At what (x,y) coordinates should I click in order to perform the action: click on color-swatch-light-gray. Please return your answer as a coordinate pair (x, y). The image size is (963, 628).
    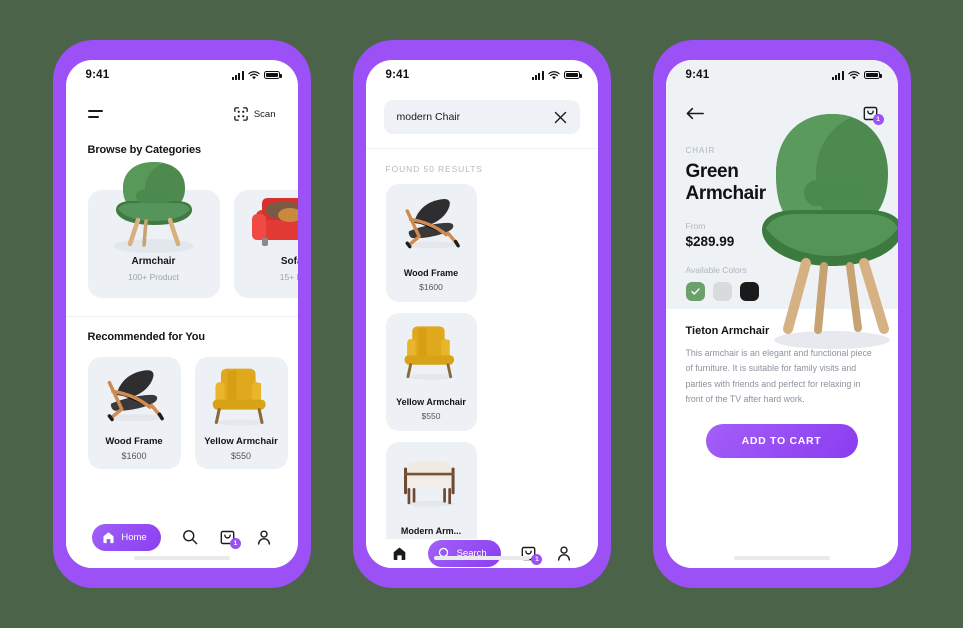
    Looking at the image, I should click on (722, 292).